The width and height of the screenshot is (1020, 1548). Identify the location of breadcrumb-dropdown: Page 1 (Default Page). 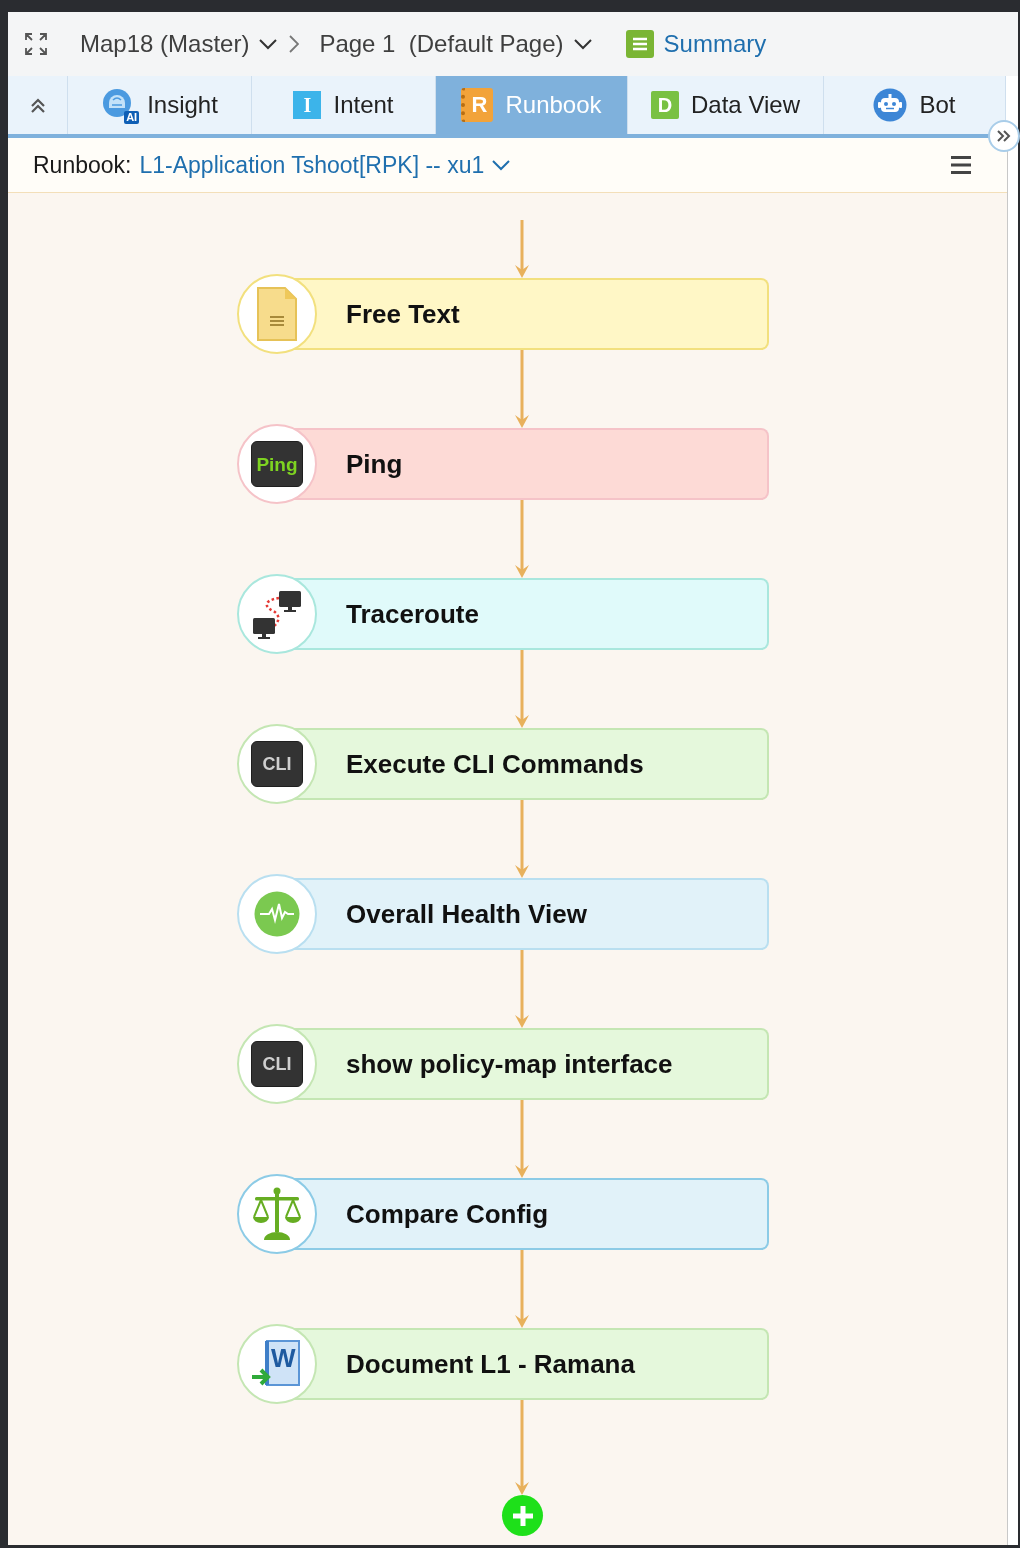
(455, 44).